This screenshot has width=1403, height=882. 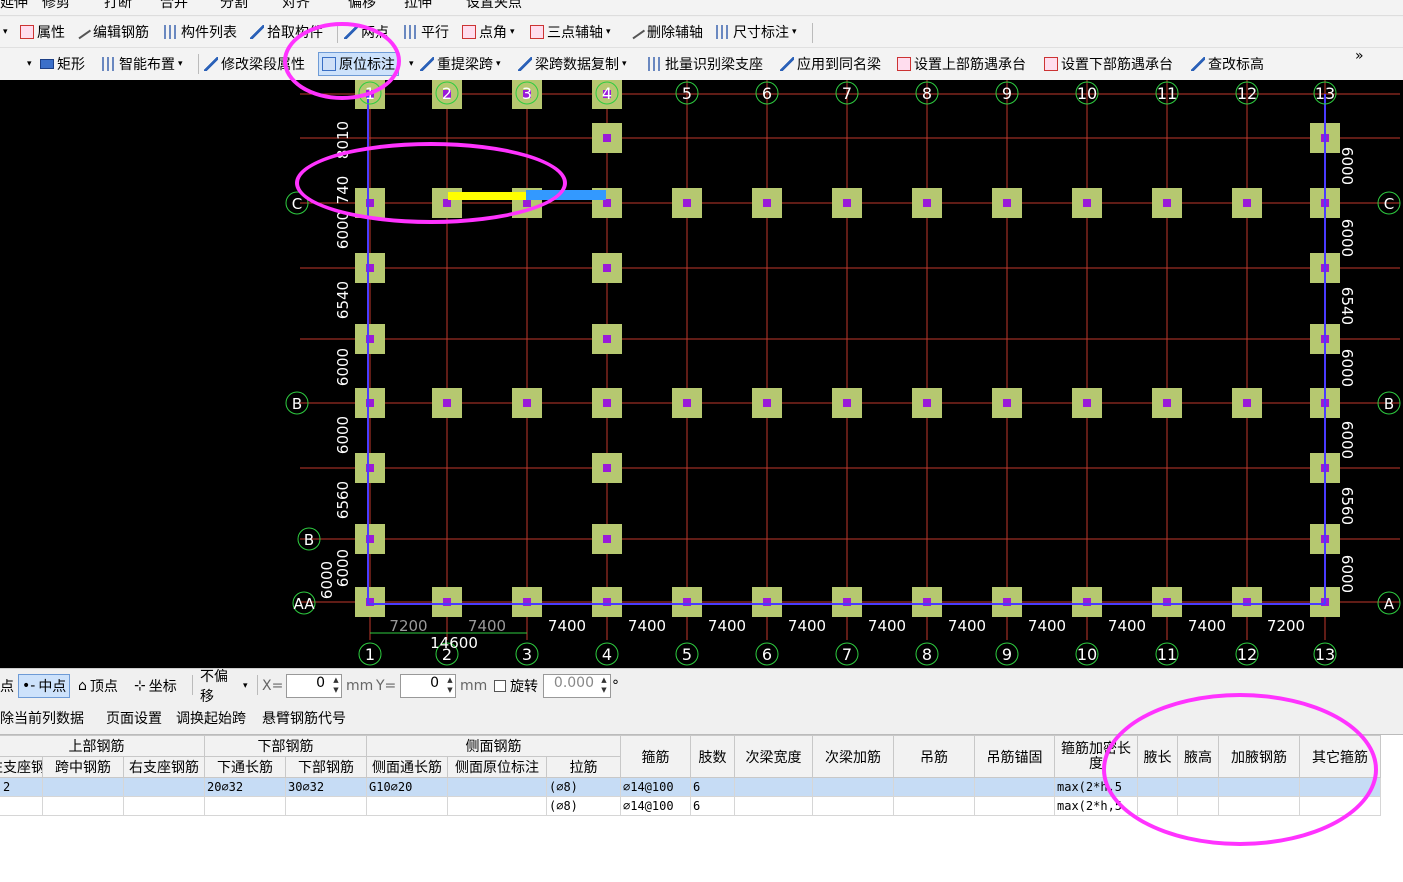 I want to click on rotate-checkbox: 旋转, so click(x=516, y=686).